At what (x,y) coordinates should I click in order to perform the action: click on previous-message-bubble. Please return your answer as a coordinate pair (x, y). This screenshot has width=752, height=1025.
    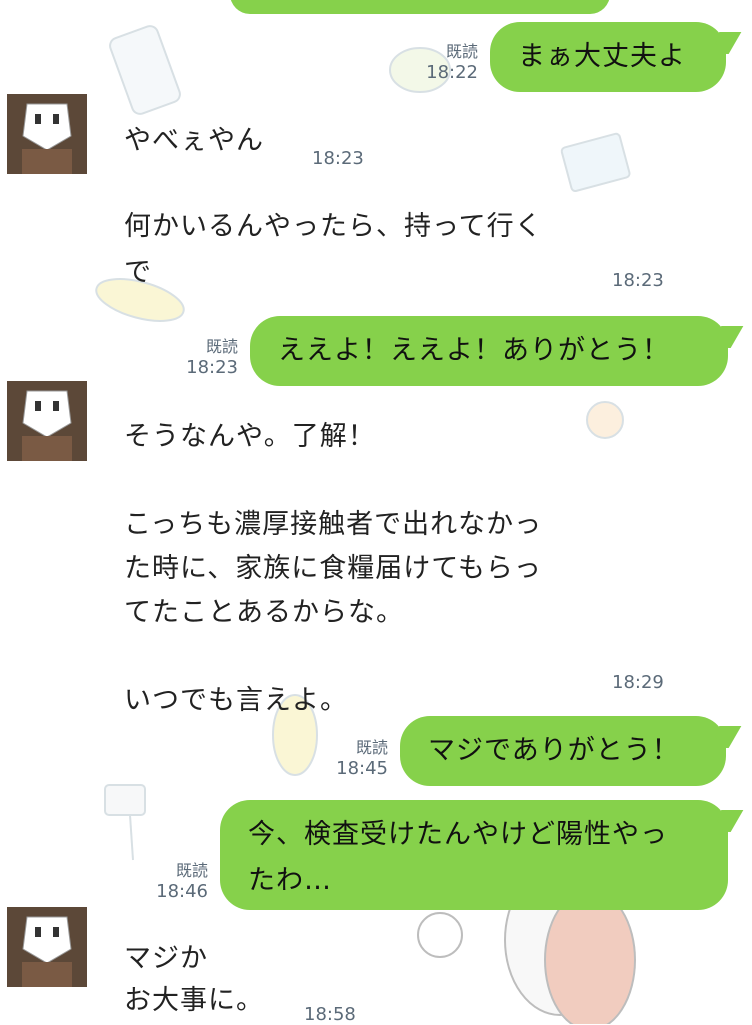
    Looking at the image, I should click on (420, 7).